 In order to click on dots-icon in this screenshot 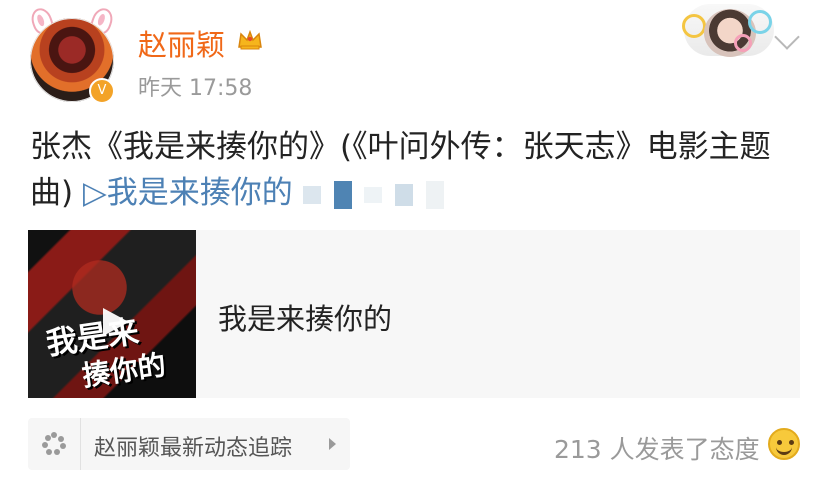, I will do `click(54, 444)`.